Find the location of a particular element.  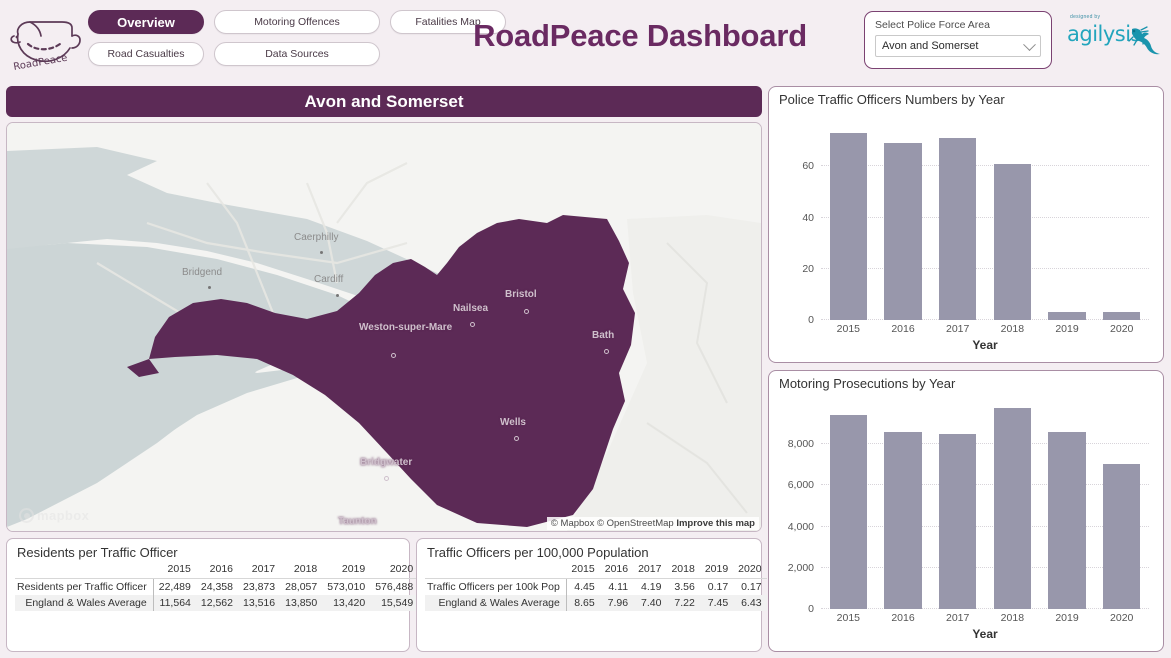

tab-motoring-offences: Motoring Offences is located at coordinates (297, 22).